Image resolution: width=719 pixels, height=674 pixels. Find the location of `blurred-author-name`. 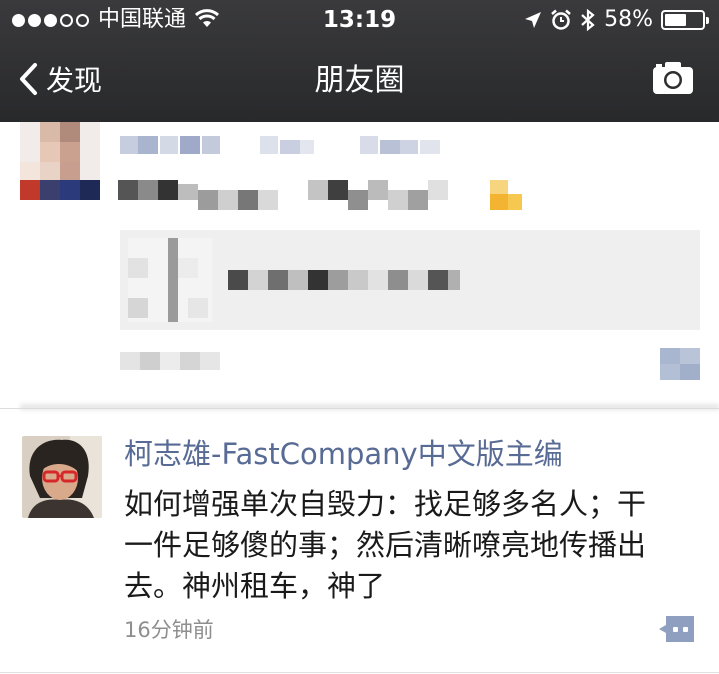

blurred-author-name is located at coordinates (280, 145).